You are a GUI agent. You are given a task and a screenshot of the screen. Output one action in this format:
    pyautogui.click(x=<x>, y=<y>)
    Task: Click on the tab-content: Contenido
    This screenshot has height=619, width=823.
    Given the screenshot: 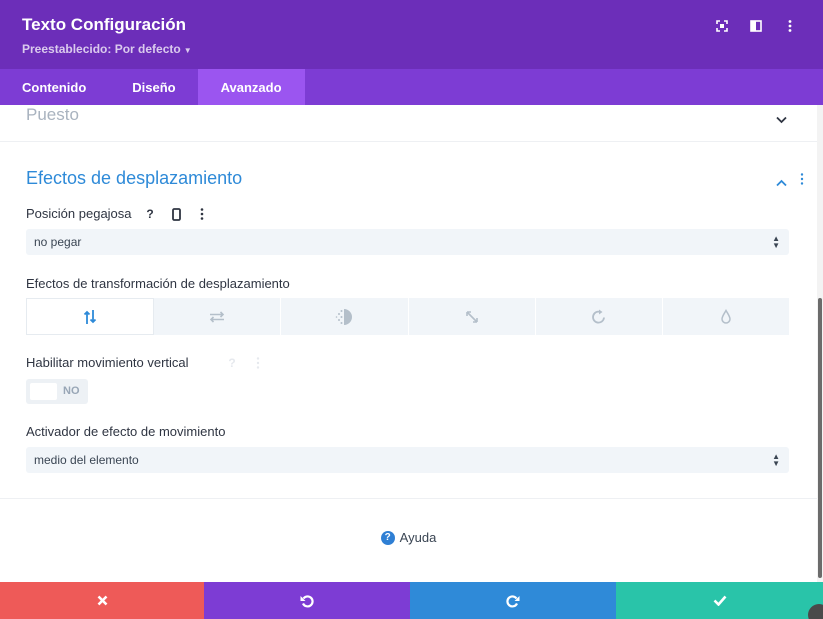 What is the action you would take?
    pyautogui.click(x=54, y=87)
    